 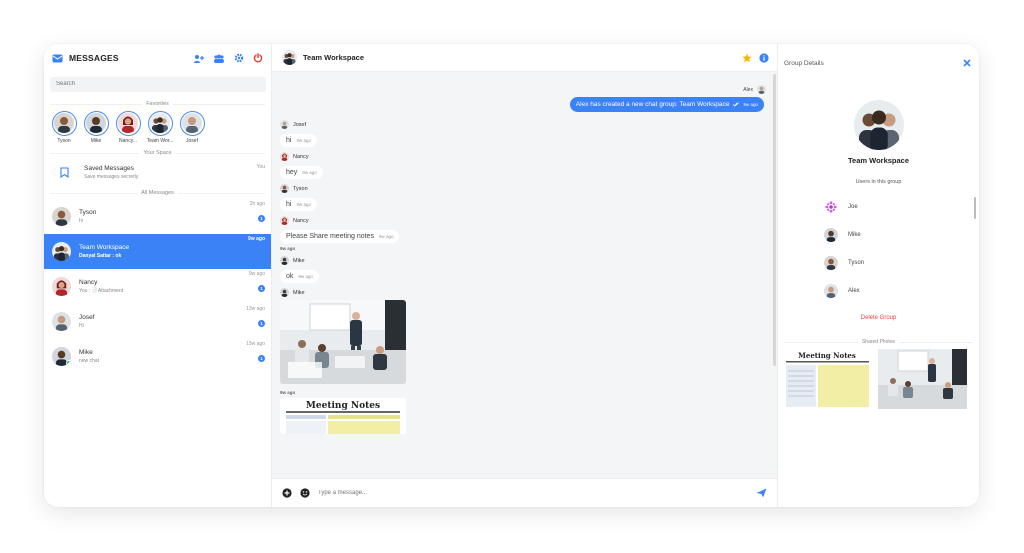 What do you see at coordinates (256, 273) in the screenshot?
I see `conversation-time: 9w ago` at bounding box center [256, 273].